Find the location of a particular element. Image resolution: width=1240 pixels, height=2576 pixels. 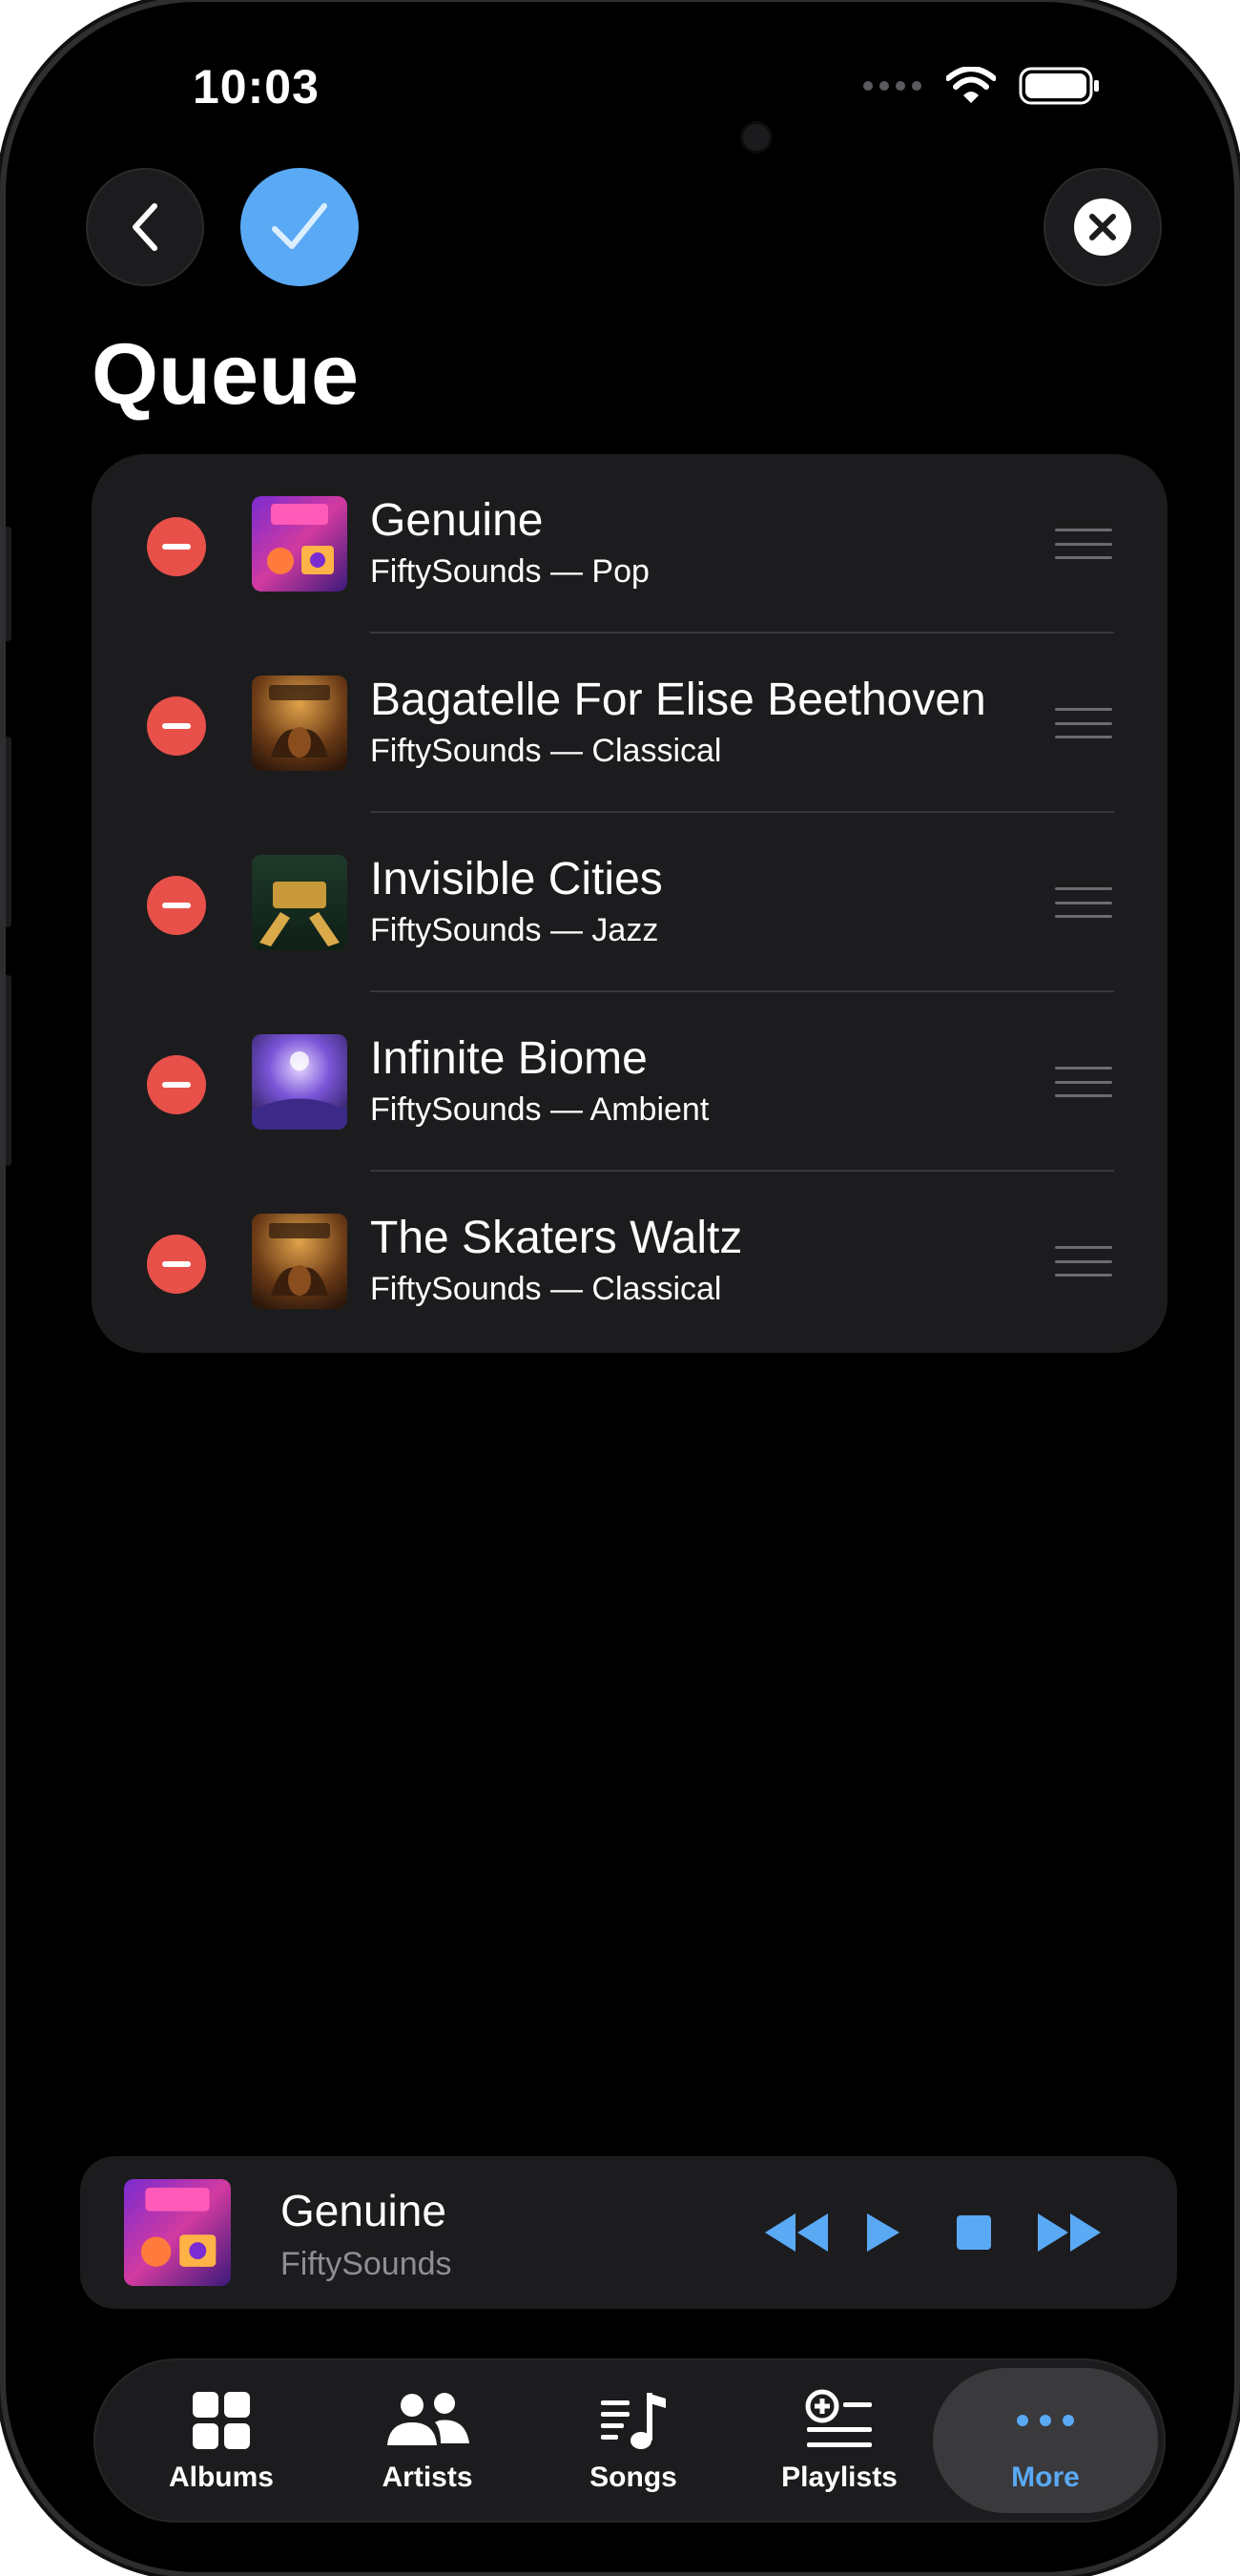

tab-bar: Albums Artists Songs Playlists More is located at coordinates (629, 2440).